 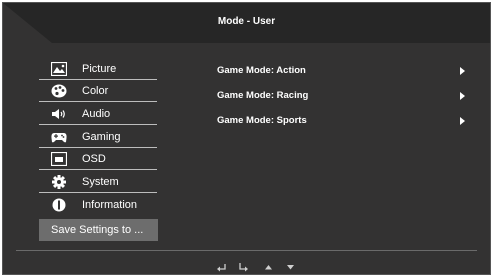 I want to click on menu-item-audio: Audio, so click(x=98, y=114).